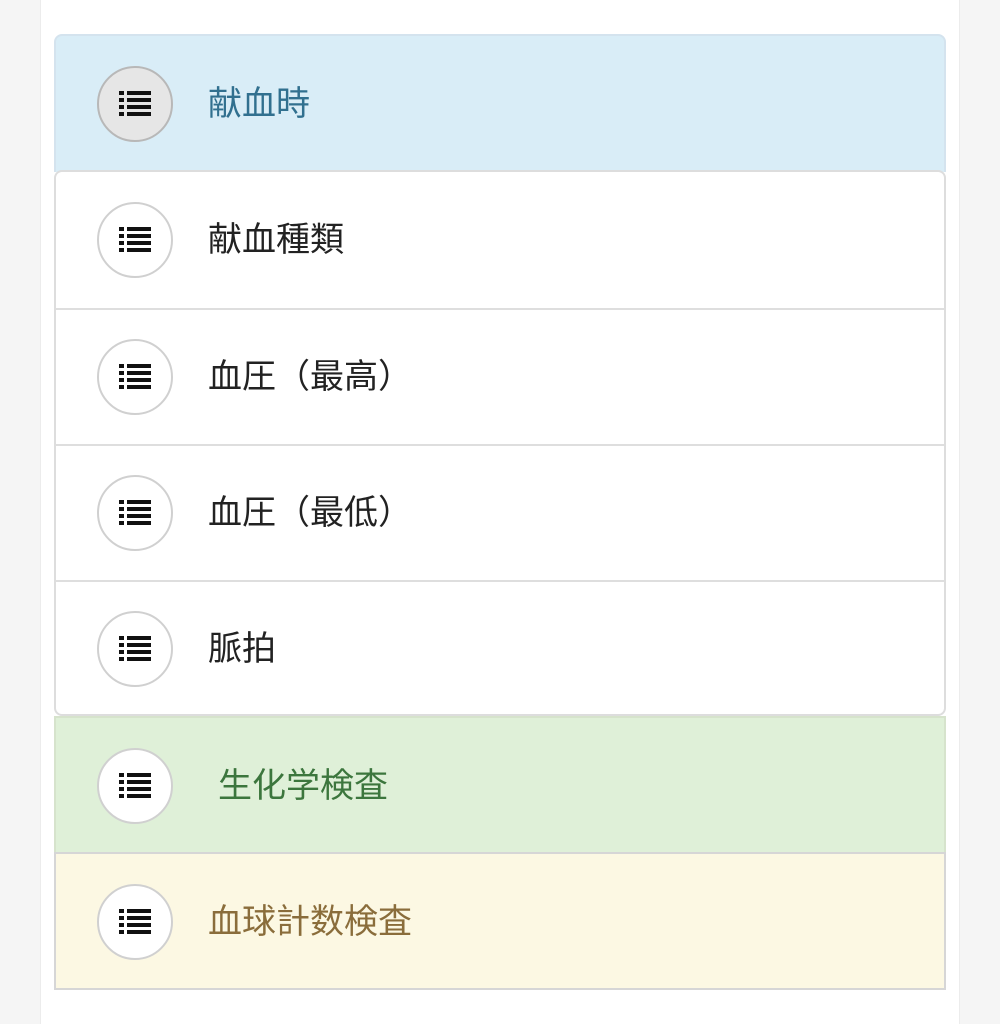 Image resolution: width=1000 pixels, height=1024 pixels. Describe the element at coordinates (242, 649) in the screenshot. I see `list-item-label: 脈拍` at that location.